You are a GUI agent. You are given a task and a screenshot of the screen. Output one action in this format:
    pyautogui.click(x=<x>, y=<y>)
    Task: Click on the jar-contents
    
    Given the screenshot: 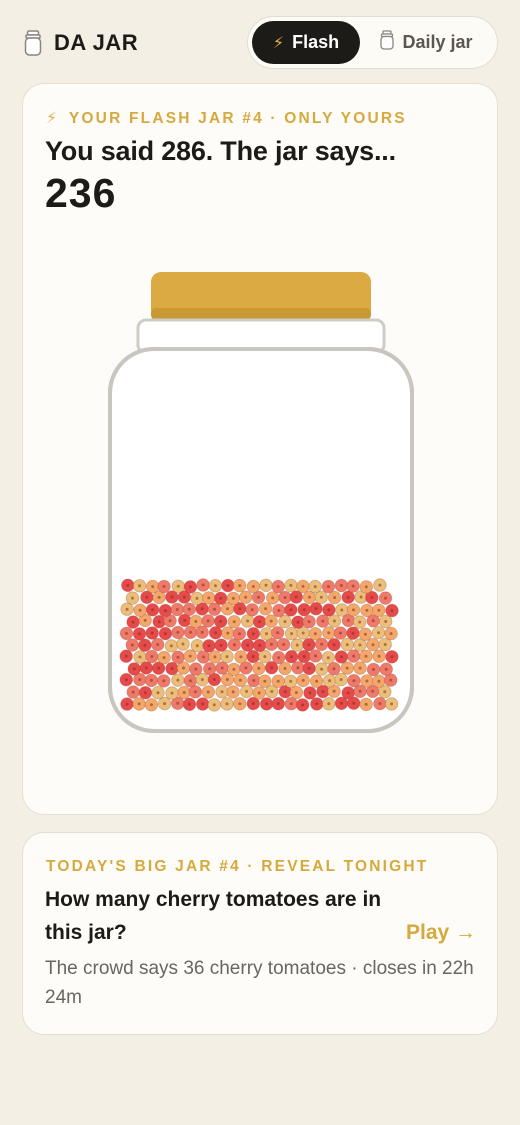 What is the action you would take?
    pyautogui.click(x=259, y=645)
    